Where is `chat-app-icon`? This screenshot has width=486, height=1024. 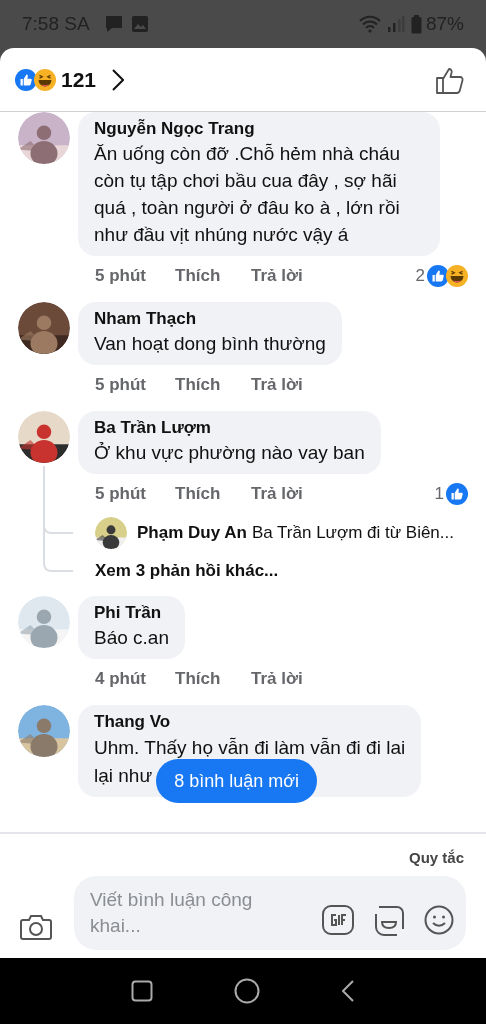
chat-app-icon is located at coordinates (113, 24).